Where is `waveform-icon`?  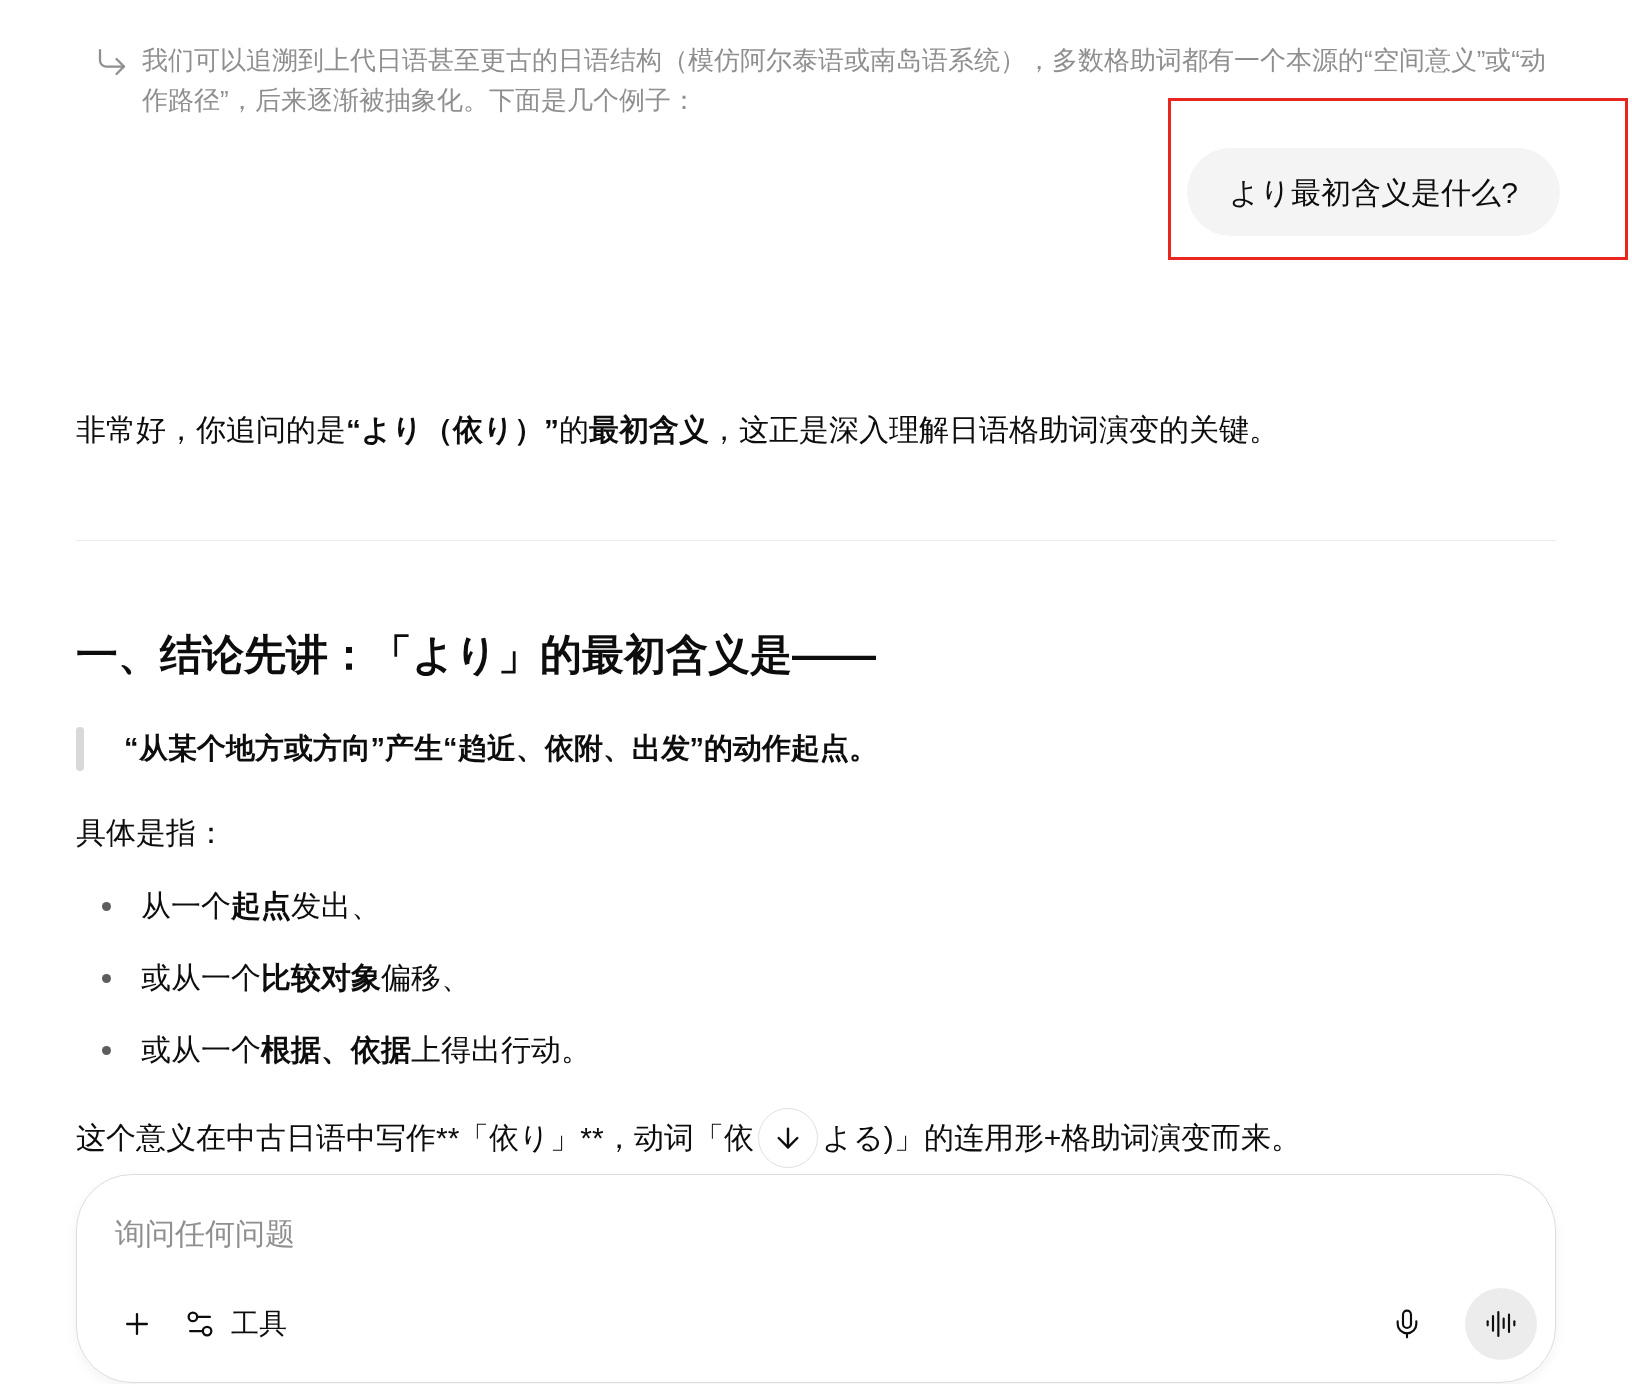 waveform-icon is located at coordinates (1501, 1324).